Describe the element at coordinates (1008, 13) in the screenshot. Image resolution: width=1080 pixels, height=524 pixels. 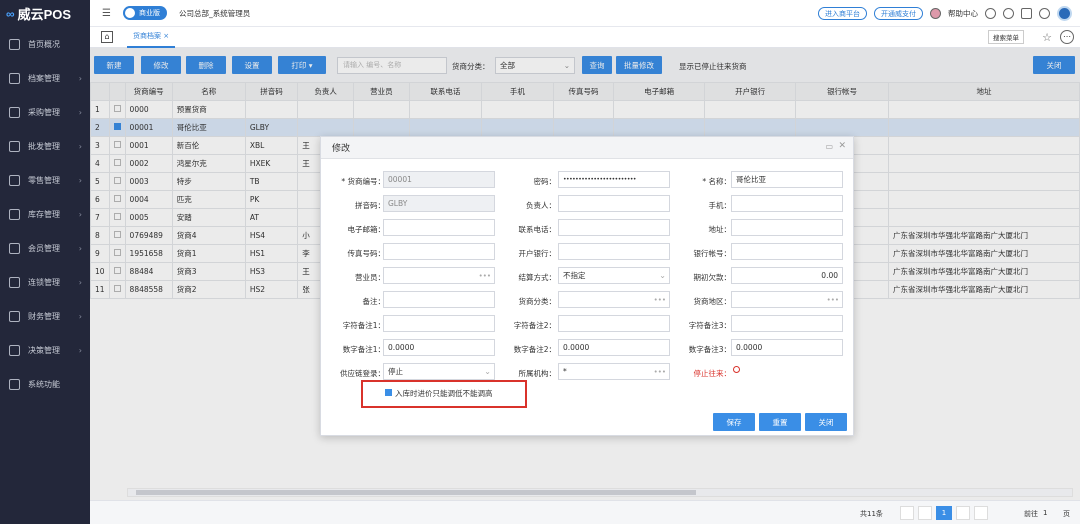
I see `bell-icon` at that location.